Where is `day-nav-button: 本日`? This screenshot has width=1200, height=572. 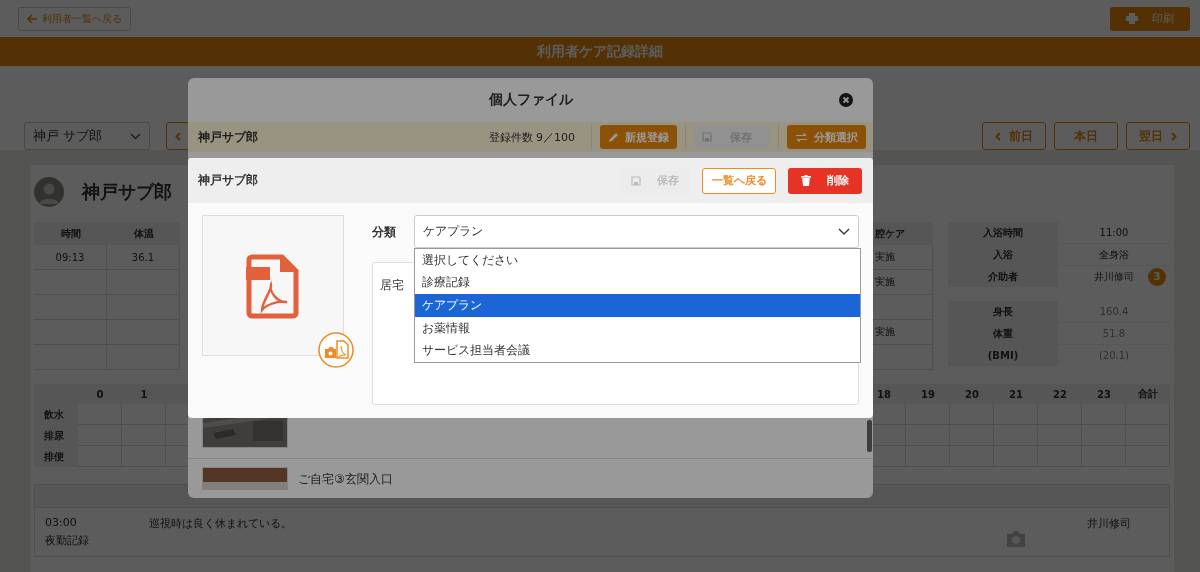
day-nav-button: 本日 is located at coordinates (1086, 136).